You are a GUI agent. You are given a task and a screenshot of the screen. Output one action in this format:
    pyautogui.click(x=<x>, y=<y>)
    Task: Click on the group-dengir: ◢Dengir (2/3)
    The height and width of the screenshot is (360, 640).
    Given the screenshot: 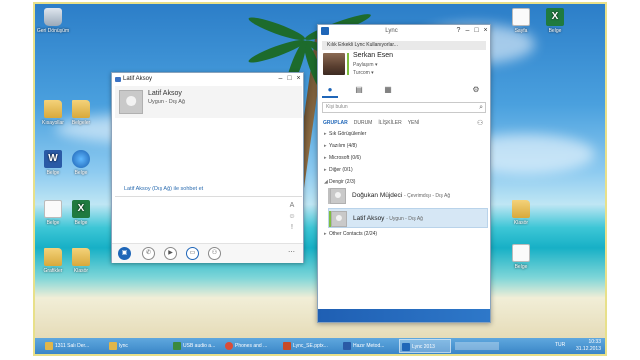 What is the action you would take?
    pyautogui.click(x=339, y=182)
    